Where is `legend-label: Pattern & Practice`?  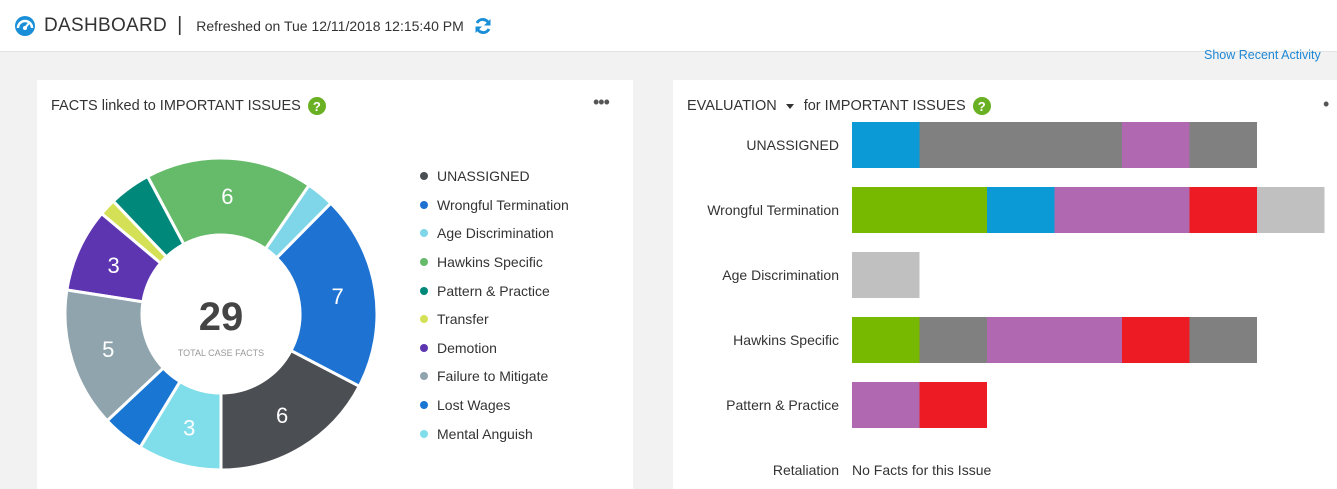
legend-label: Pattern & Practice is located at coordinates (493, 290).